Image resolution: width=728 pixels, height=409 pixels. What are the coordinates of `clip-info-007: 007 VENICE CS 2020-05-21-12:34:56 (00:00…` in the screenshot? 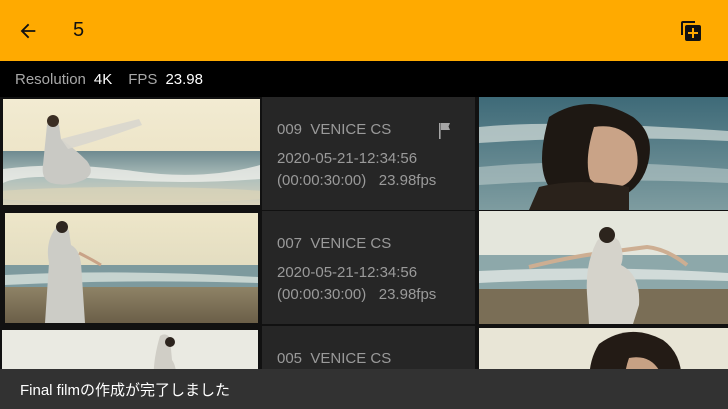 It's located at (368, 267).